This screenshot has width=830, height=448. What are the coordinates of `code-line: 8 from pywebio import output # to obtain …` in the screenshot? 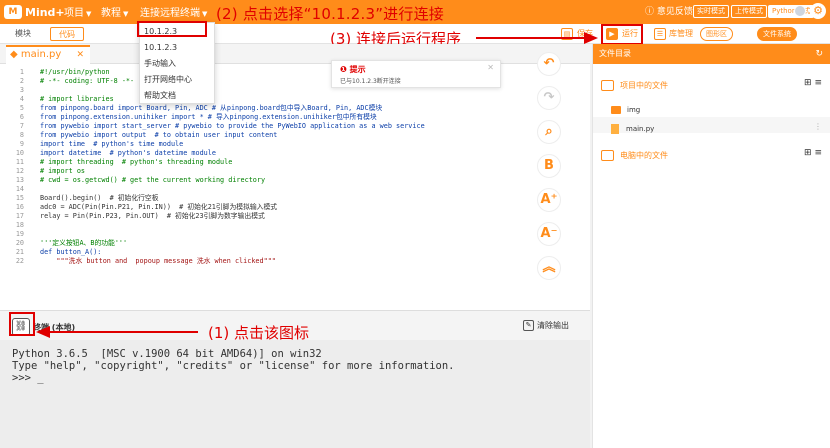 It's located at (295, 135).